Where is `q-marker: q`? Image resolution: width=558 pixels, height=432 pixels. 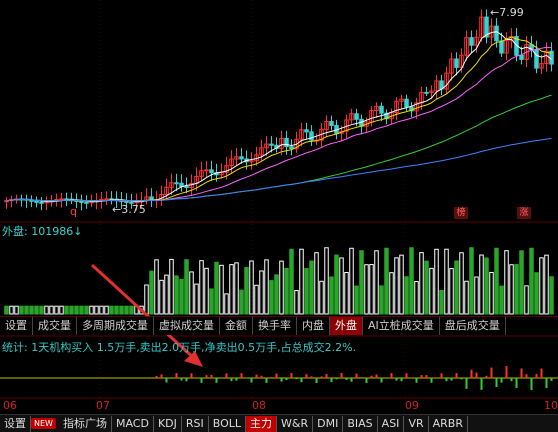 q-marker: q is located at coordinates (73, 211).